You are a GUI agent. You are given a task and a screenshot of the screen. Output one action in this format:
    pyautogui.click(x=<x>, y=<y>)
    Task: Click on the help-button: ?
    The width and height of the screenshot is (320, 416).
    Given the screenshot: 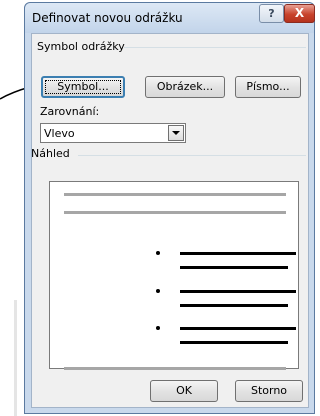 What is the action you would take?
    pyautogui.click(x=271, y=13)
    